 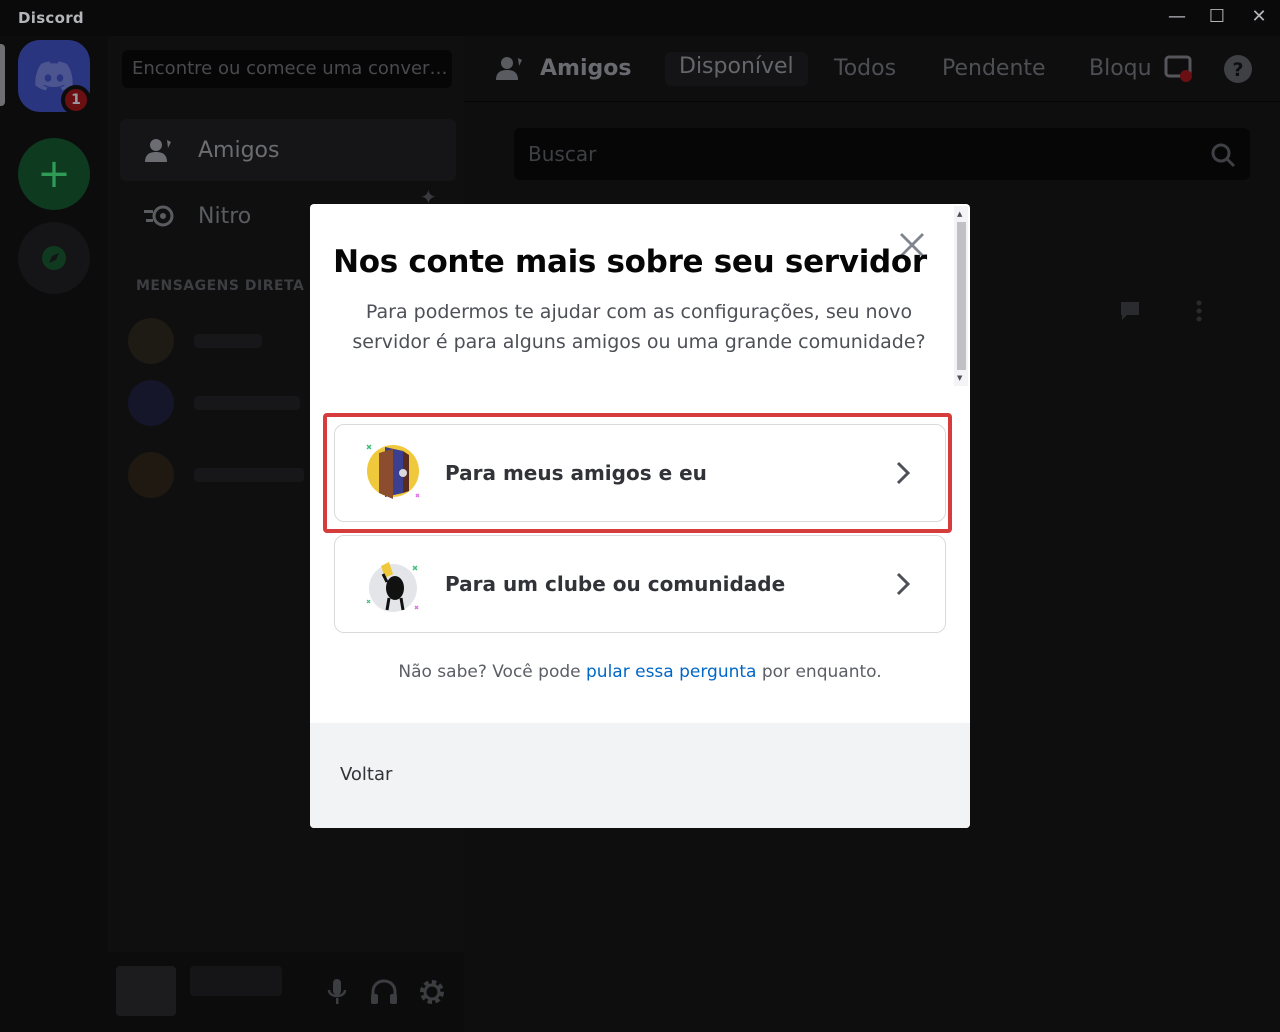 What do you see at coordinates (959, 378) in the screenshot?
I see `scroll-down-arrow-icon: ▼` at bounding box center [959, 378].